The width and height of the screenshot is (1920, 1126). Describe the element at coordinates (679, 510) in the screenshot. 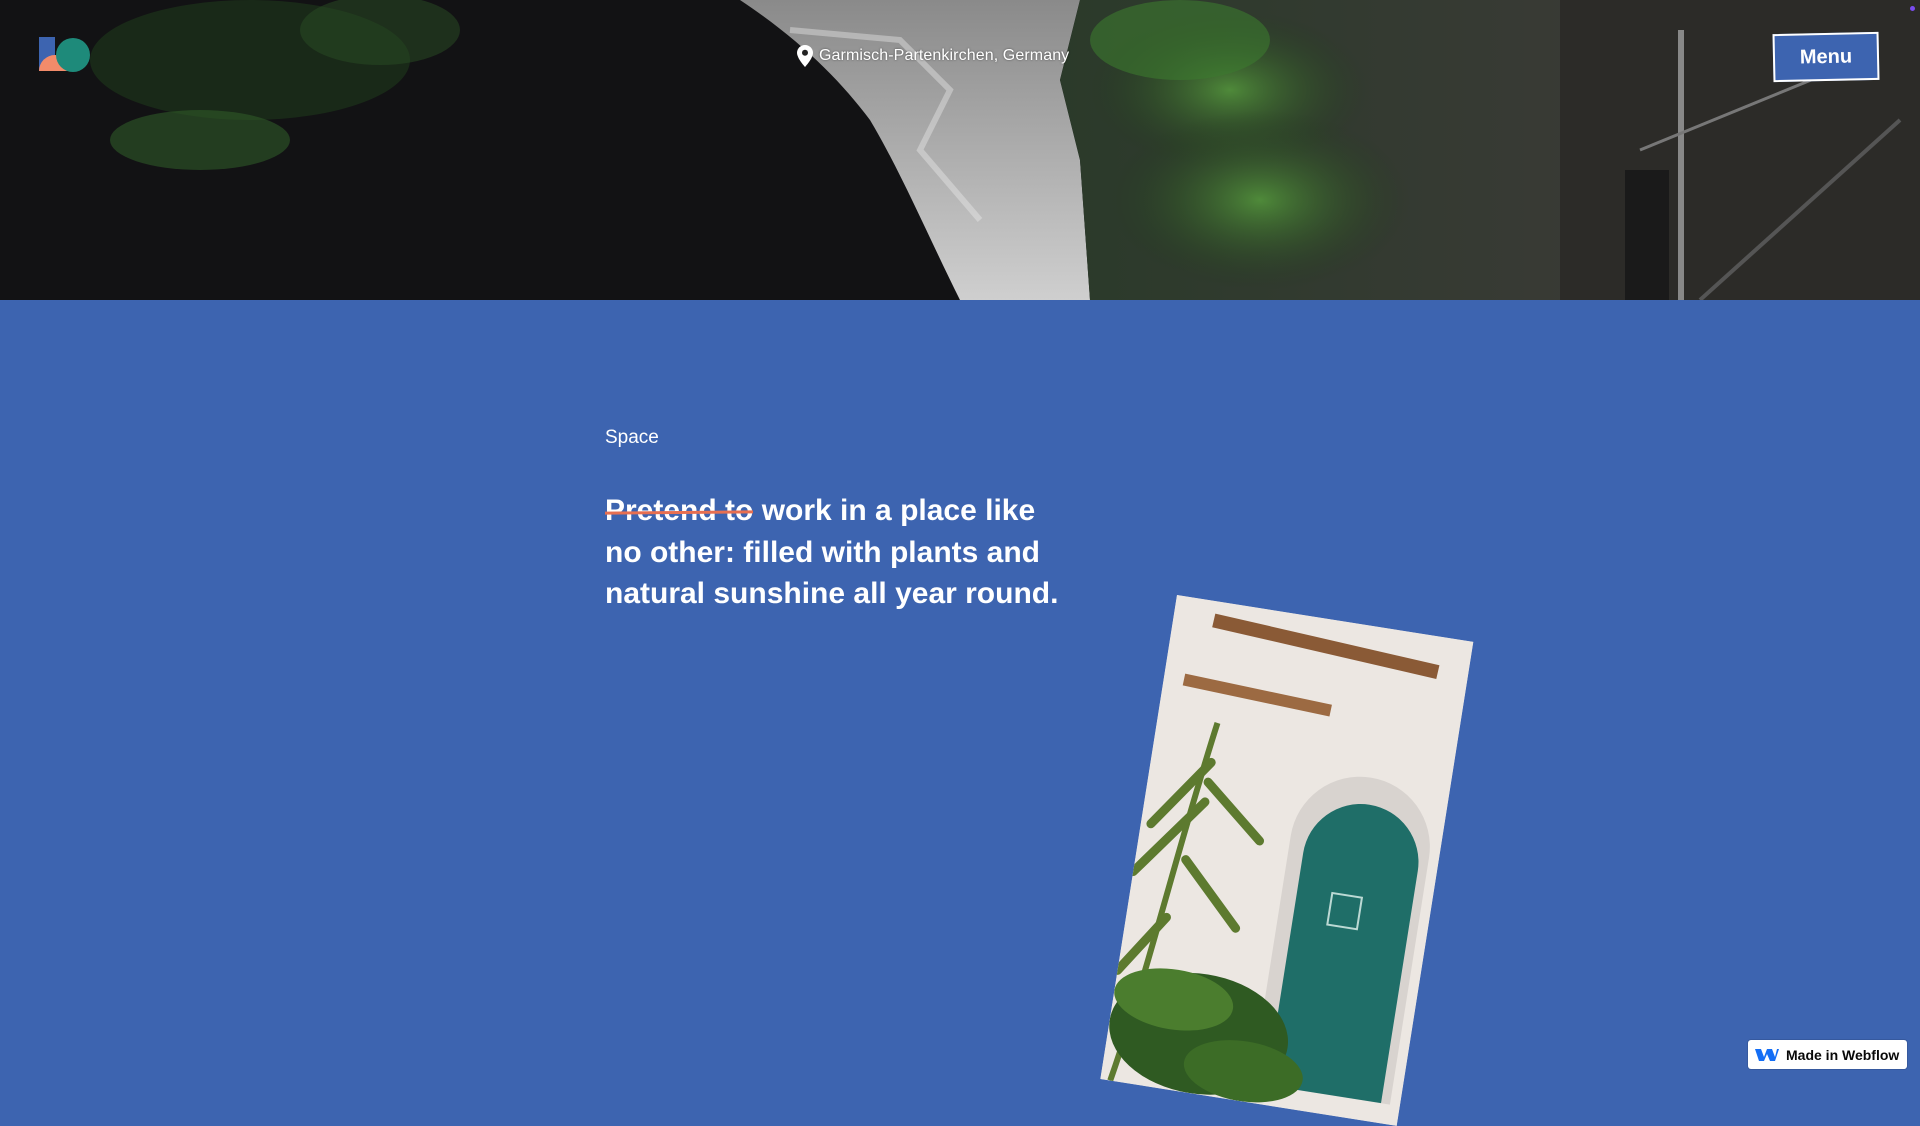

I see `struck-text: Pretend to` at that location.